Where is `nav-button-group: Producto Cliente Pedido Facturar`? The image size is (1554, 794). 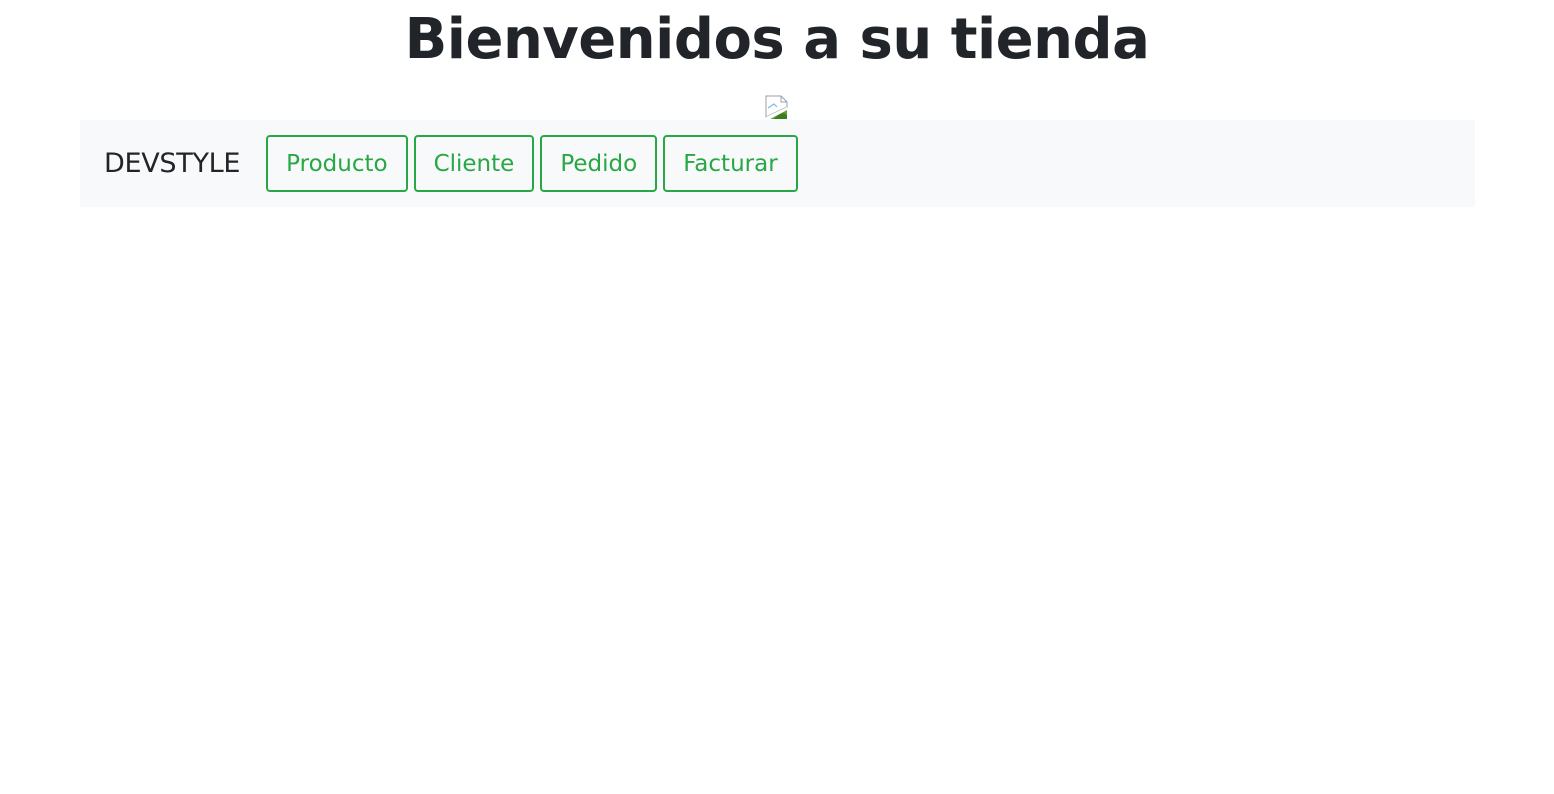 nav-button-group: Producto Cliente Pedido Facturar is located at coordinates (532, 163).